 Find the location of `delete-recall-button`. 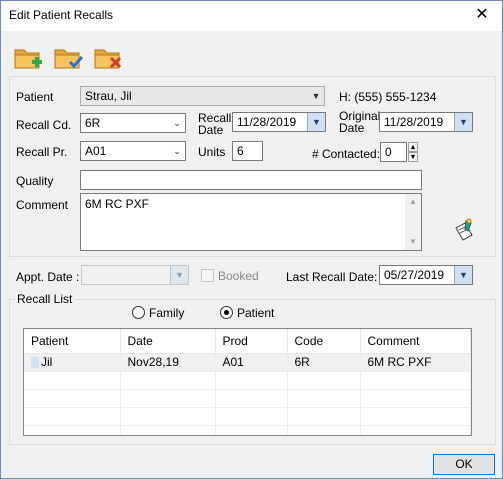

delete-recall-button is located at coordinates (109, 58).